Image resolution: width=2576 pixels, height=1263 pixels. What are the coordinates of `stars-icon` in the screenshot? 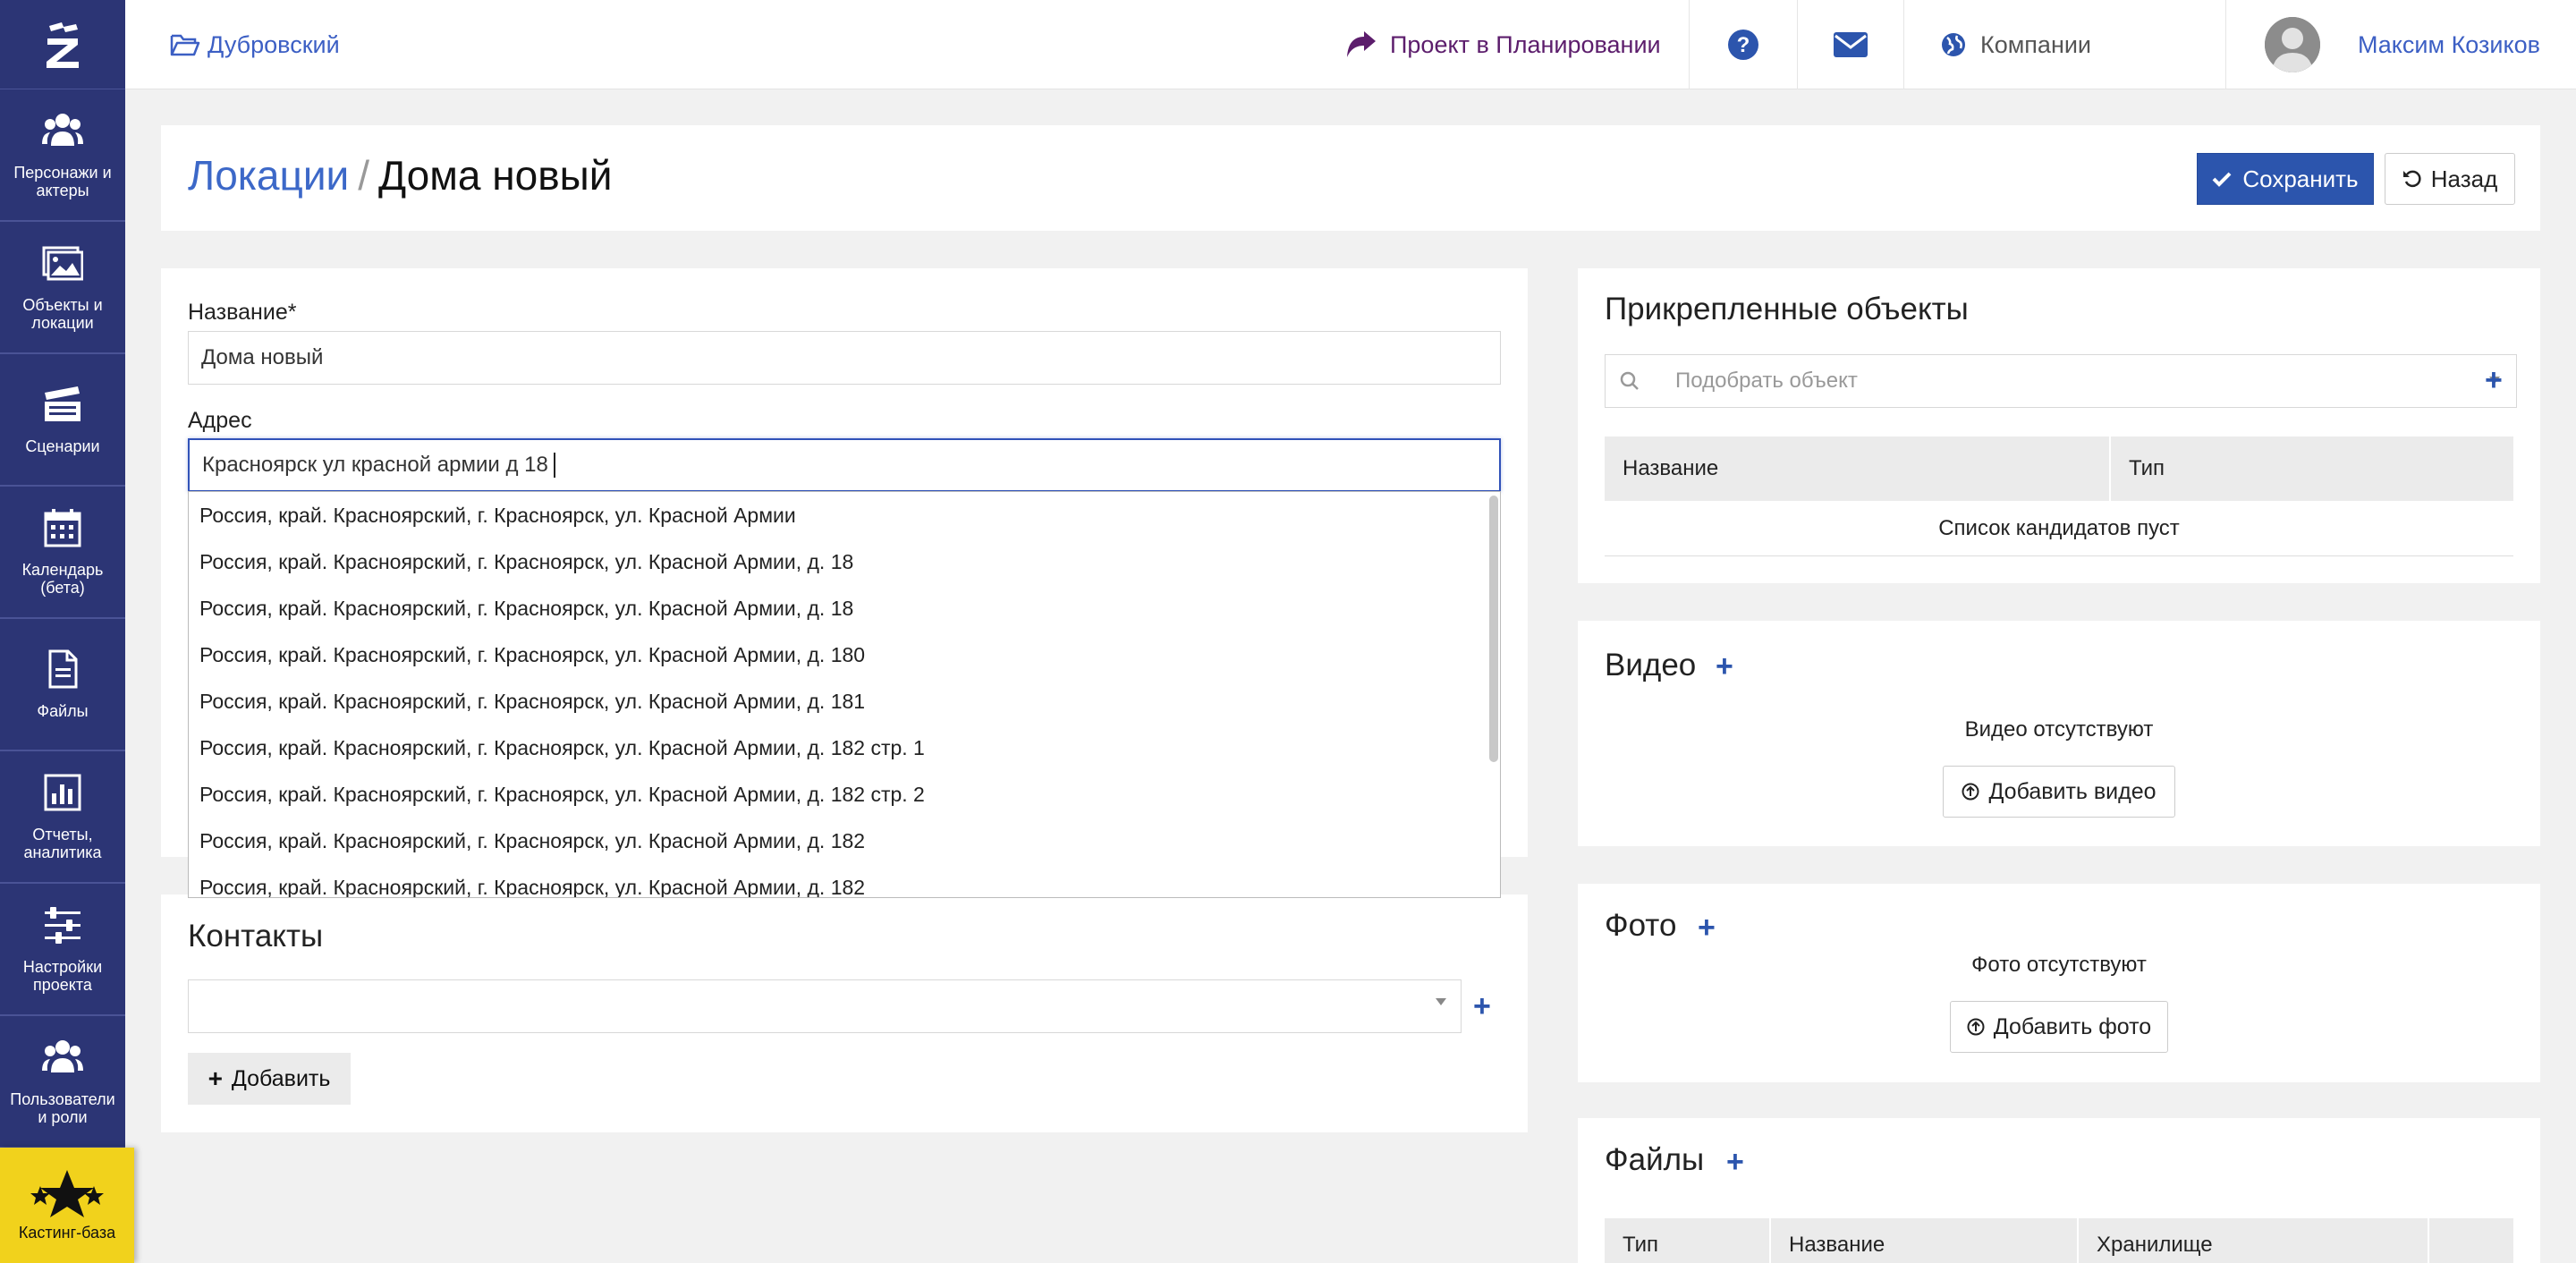 It's located at (67, 1193).